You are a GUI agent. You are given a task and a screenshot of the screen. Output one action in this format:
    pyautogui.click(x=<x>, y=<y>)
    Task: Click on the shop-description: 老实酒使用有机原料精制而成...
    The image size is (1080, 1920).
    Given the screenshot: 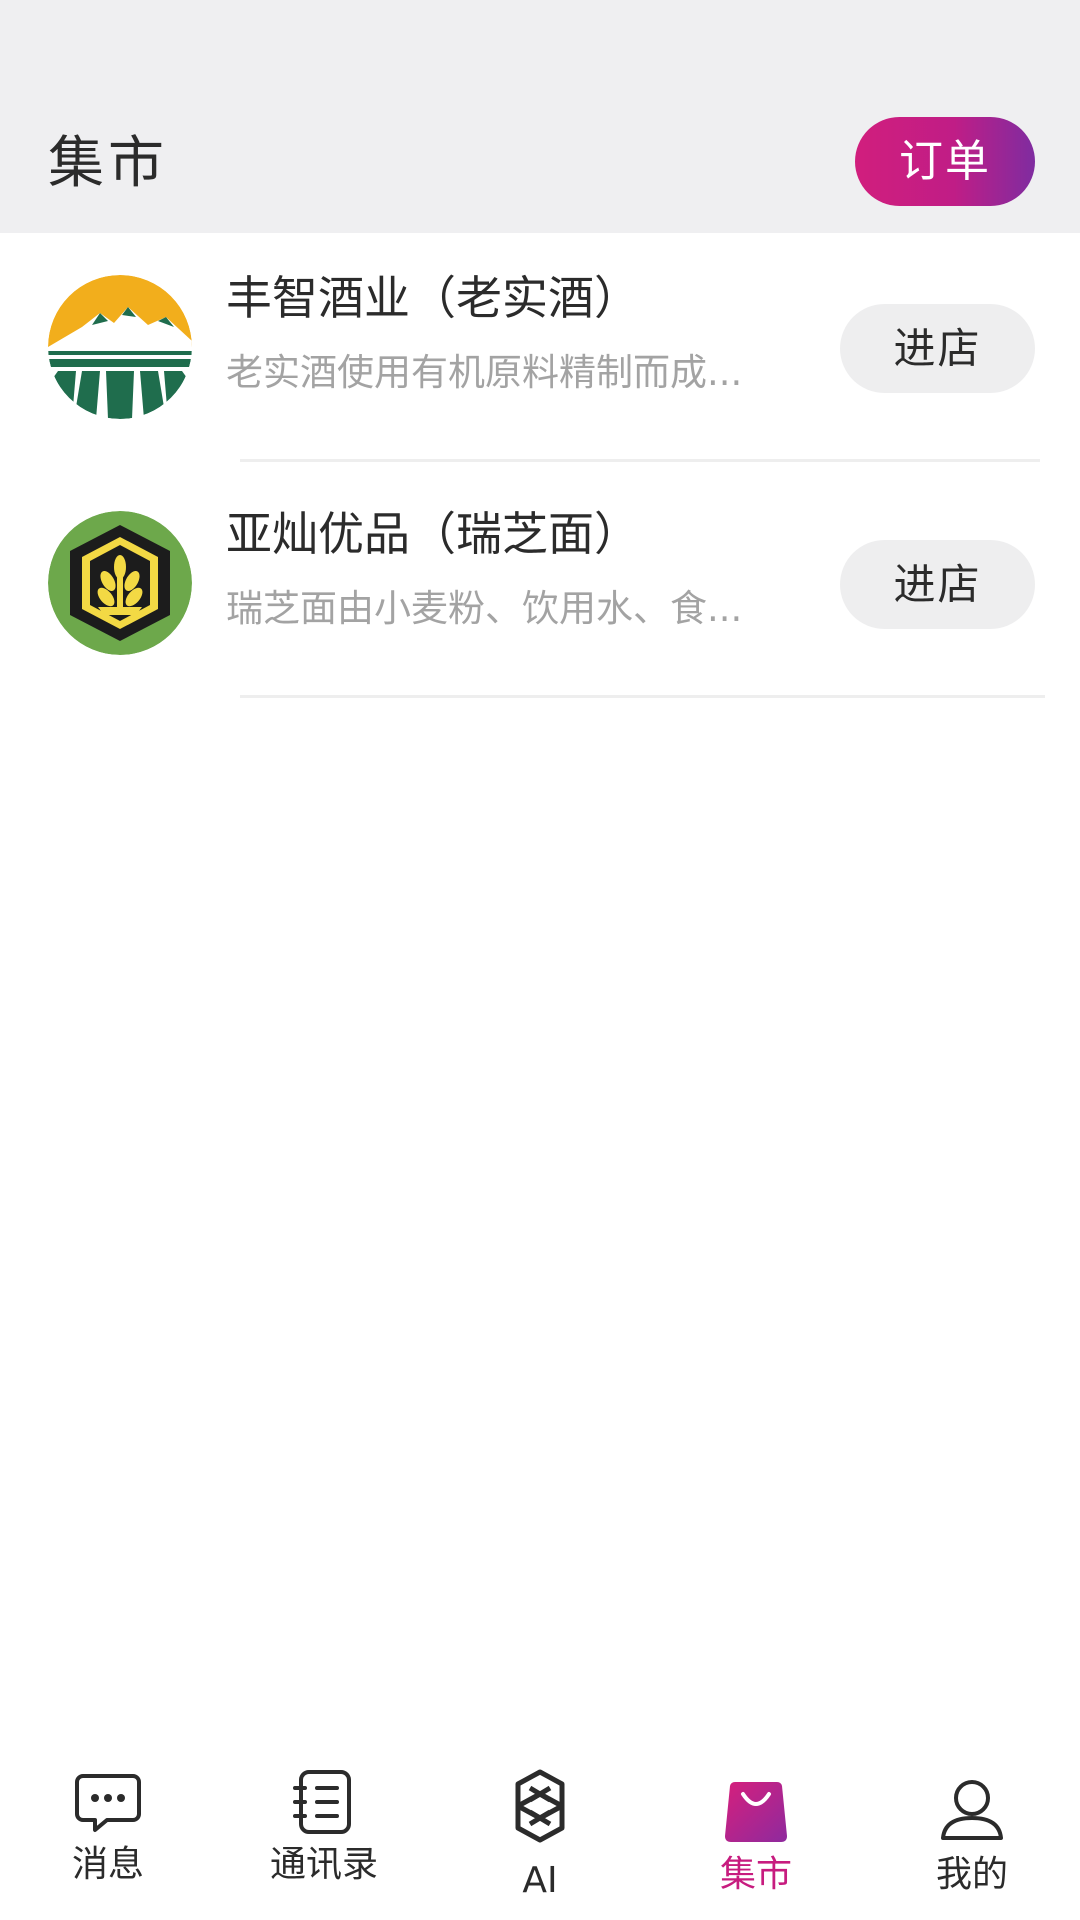 What is the action you would take?
    pyautogui.click(x=484, y=372)
    